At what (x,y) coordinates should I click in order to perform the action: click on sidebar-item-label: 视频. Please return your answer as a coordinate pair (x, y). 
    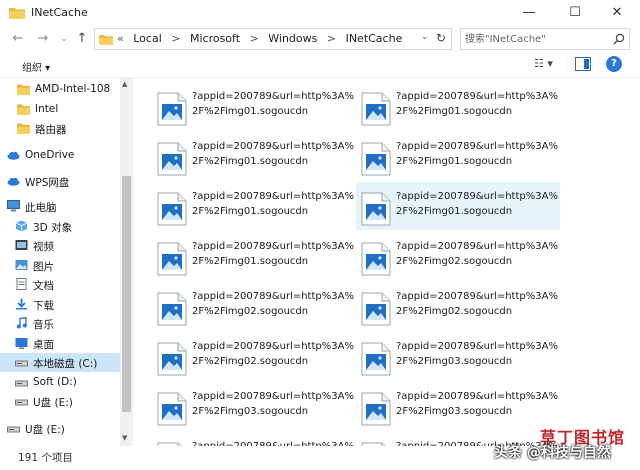
    Looking at the image, I should click on (43, 247).